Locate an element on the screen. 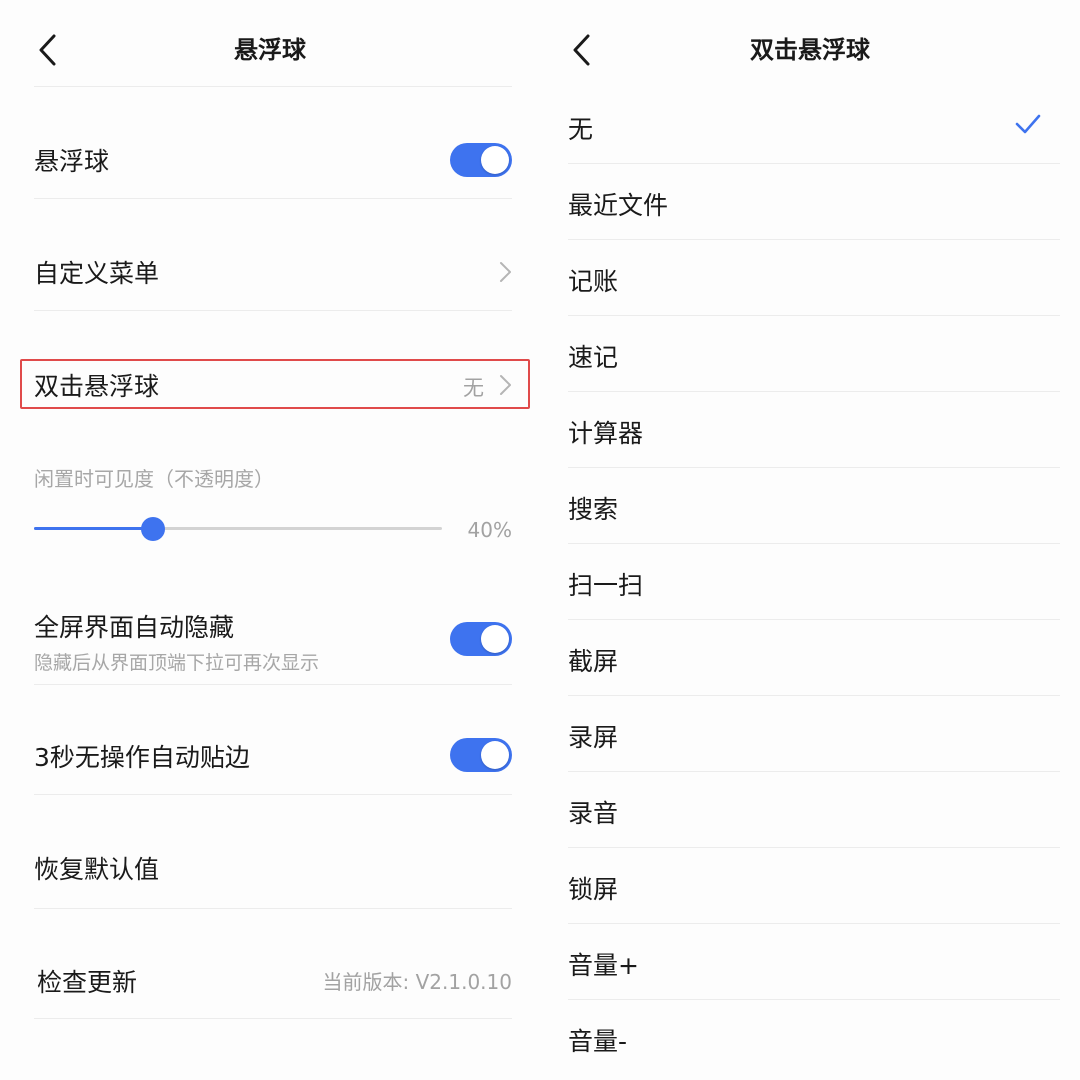  slider-thumb is located at coordinates (153, 529).